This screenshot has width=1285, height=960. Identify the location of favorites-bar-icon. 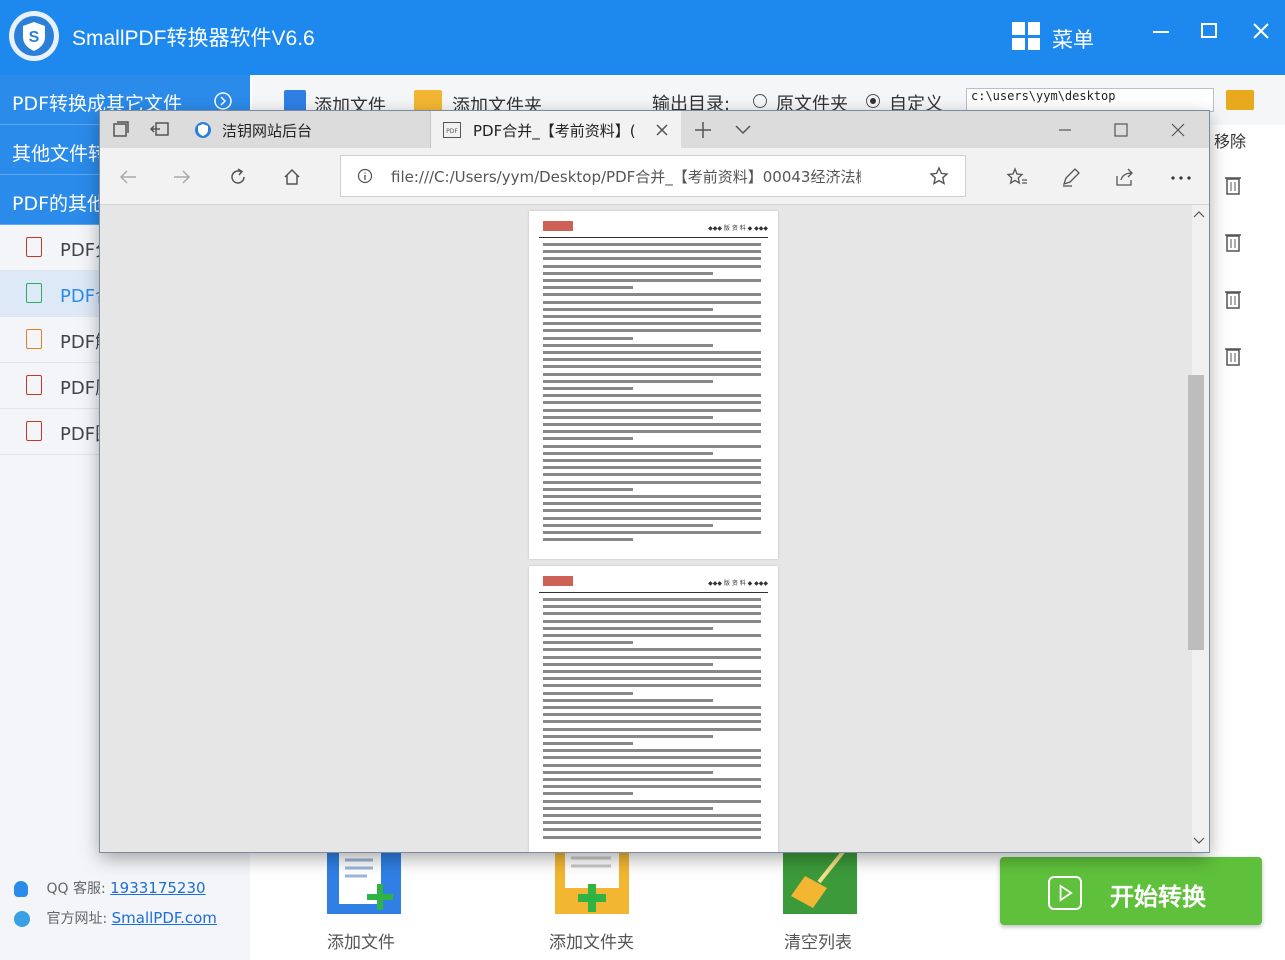
(1017, 177).